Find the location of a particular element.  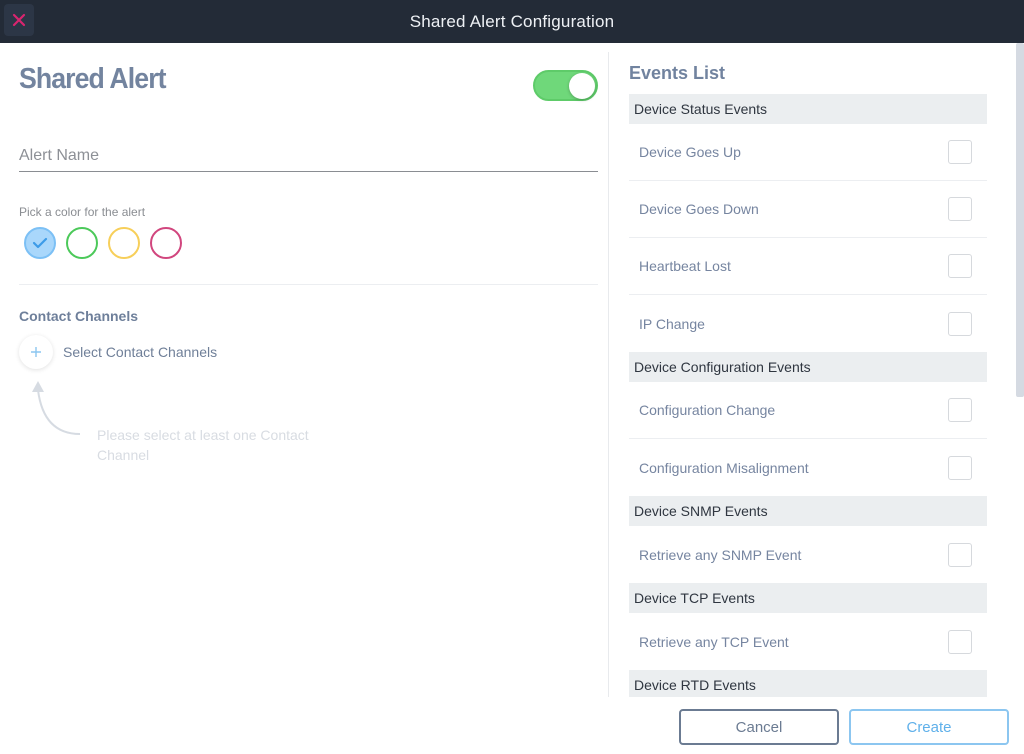

plus-icon is located at coordinates (36, 352).